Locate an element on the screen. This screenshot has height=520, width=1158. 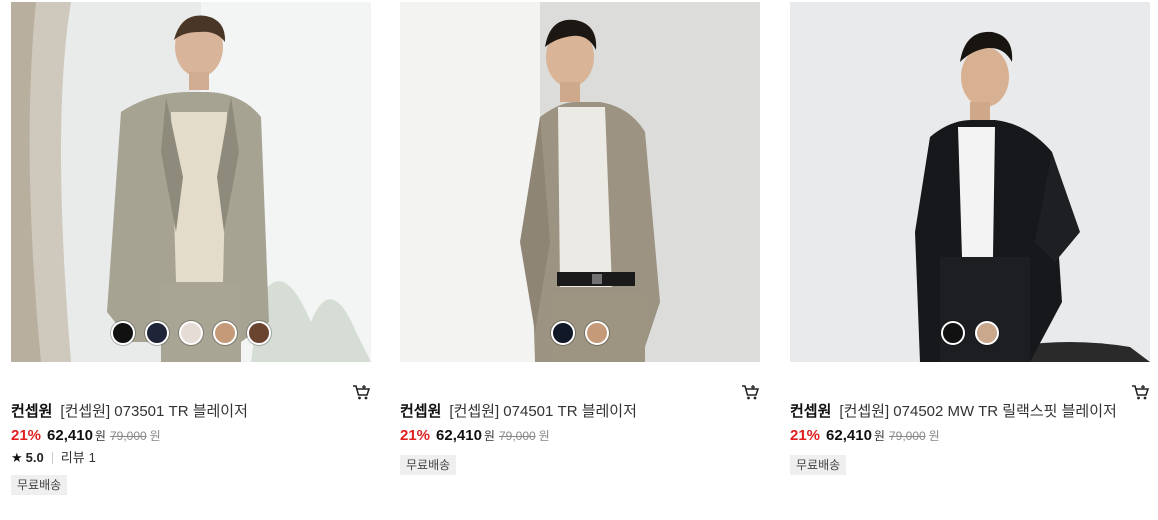
product-title: 컨셉원 [컨셉원] 074502 MW TR 릴랙스핏 블레이저 is located at coordinates (970, 413).